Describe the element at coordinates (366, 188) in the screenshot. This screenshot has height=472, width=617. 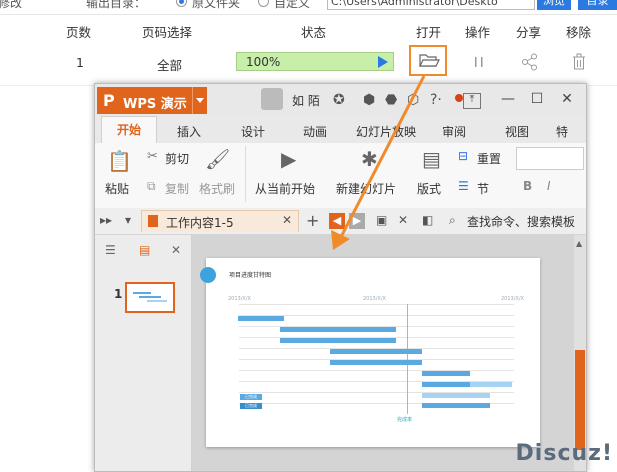
I see `new-slide-button: 新建幻灯片` at that location.